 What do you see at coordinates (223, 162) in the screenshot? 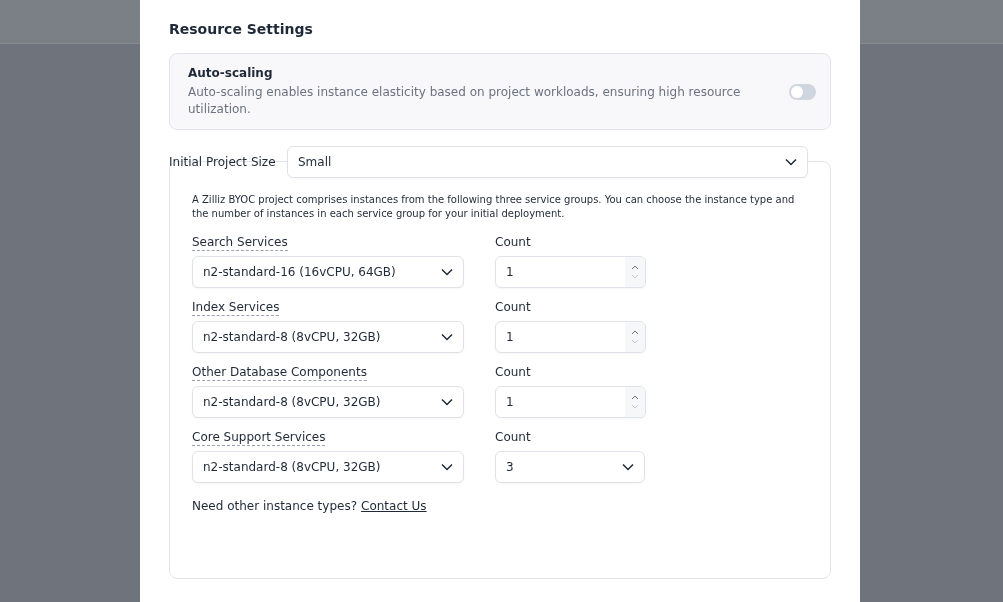
I see `project-size-label: Initial Project Size` at bounding box center [223, 162].